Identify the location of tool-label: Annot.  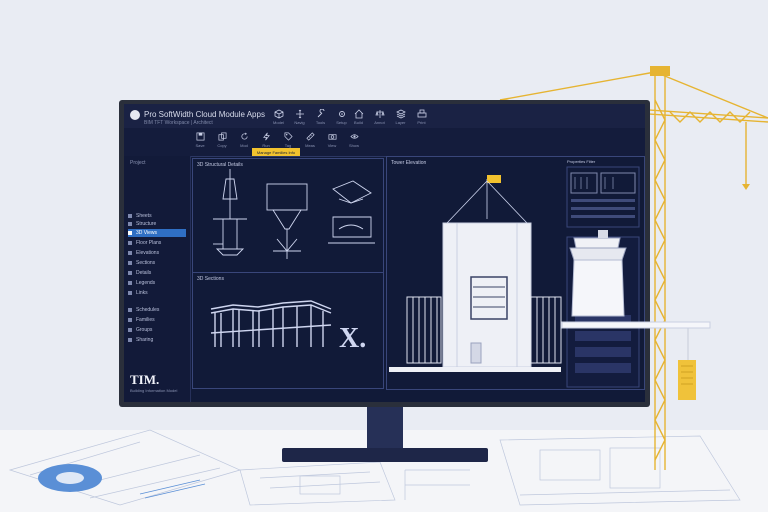
(379, 122).